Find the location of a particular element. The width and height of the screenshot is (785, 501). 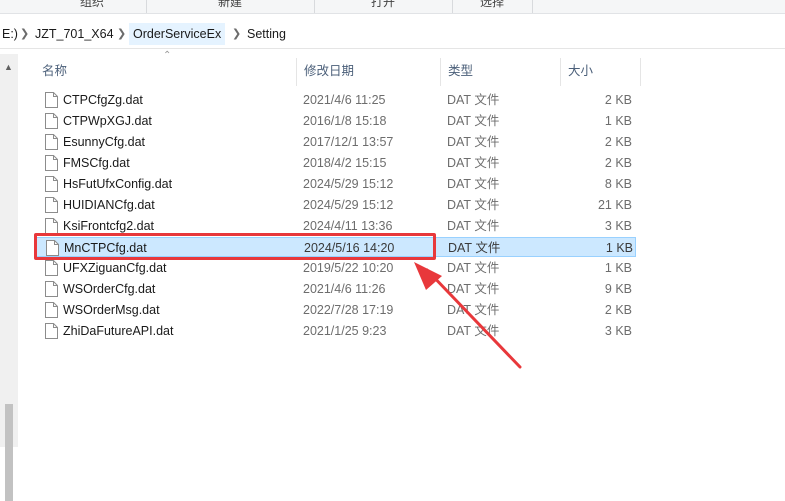

file-modified-date: 2016/1/8 15:18 is located at coordinates (345, 121).